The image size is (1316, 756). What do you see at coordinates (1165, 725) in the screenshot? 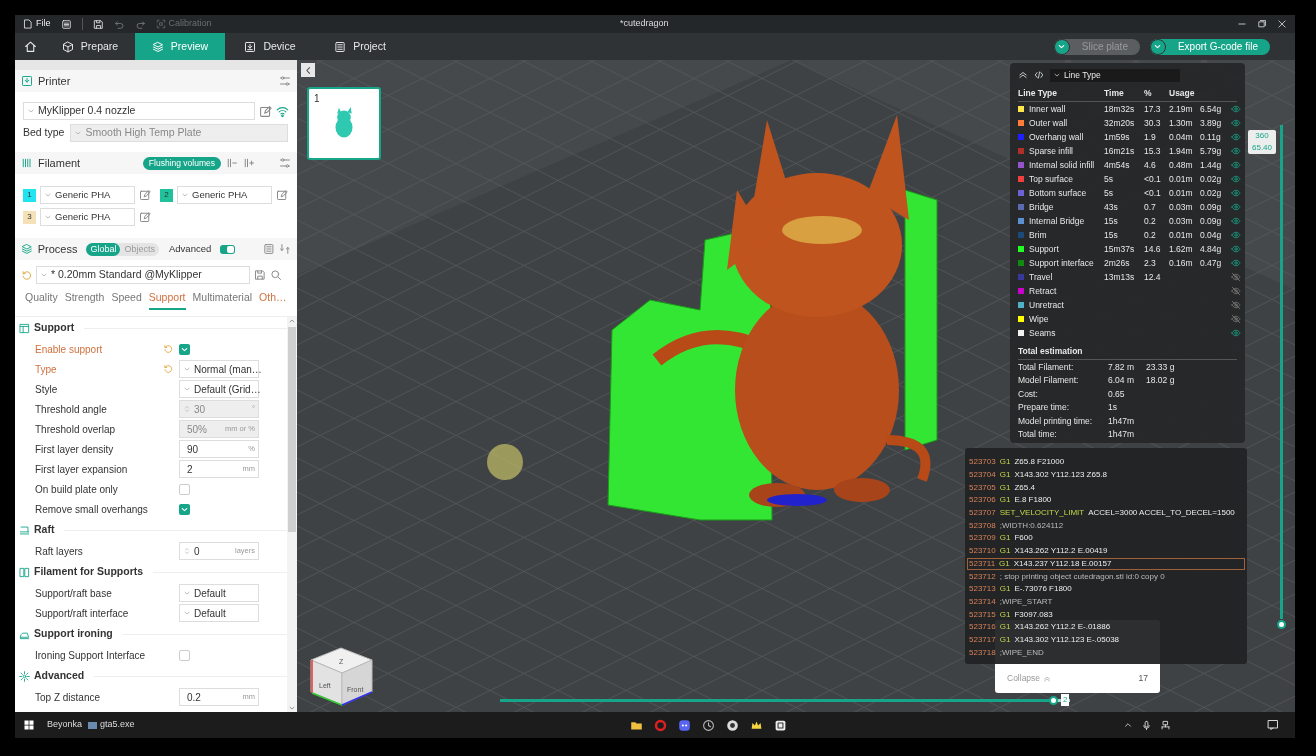
I see `network-icon` at bounding box center [1165, 725].